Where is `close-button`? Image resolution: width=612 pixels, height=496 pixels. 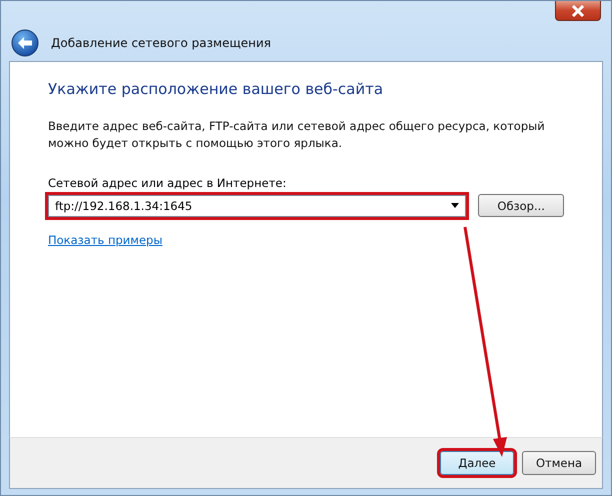 close-button is located at coordinates (578, 11).